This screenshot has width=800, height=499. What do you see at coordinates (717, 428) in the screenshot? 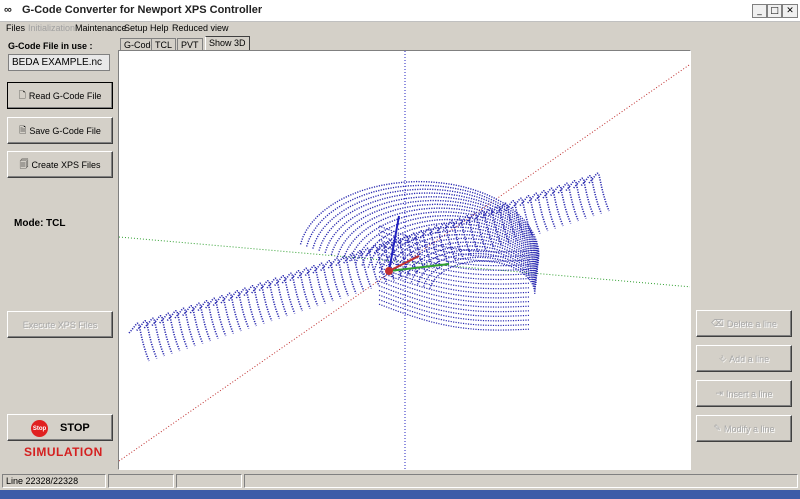
I see `modify-line-icon: ✎` at bounding box center [717, 428].